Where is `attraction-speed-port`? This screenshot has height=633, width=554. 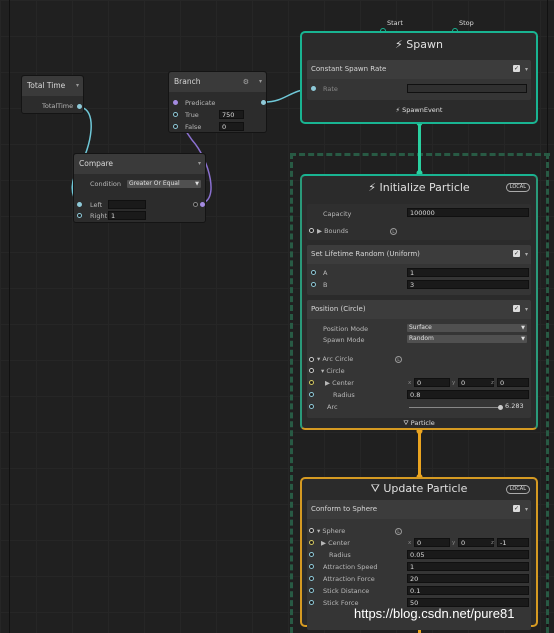 attraction-speed-port is located at coordinates (311, 566).